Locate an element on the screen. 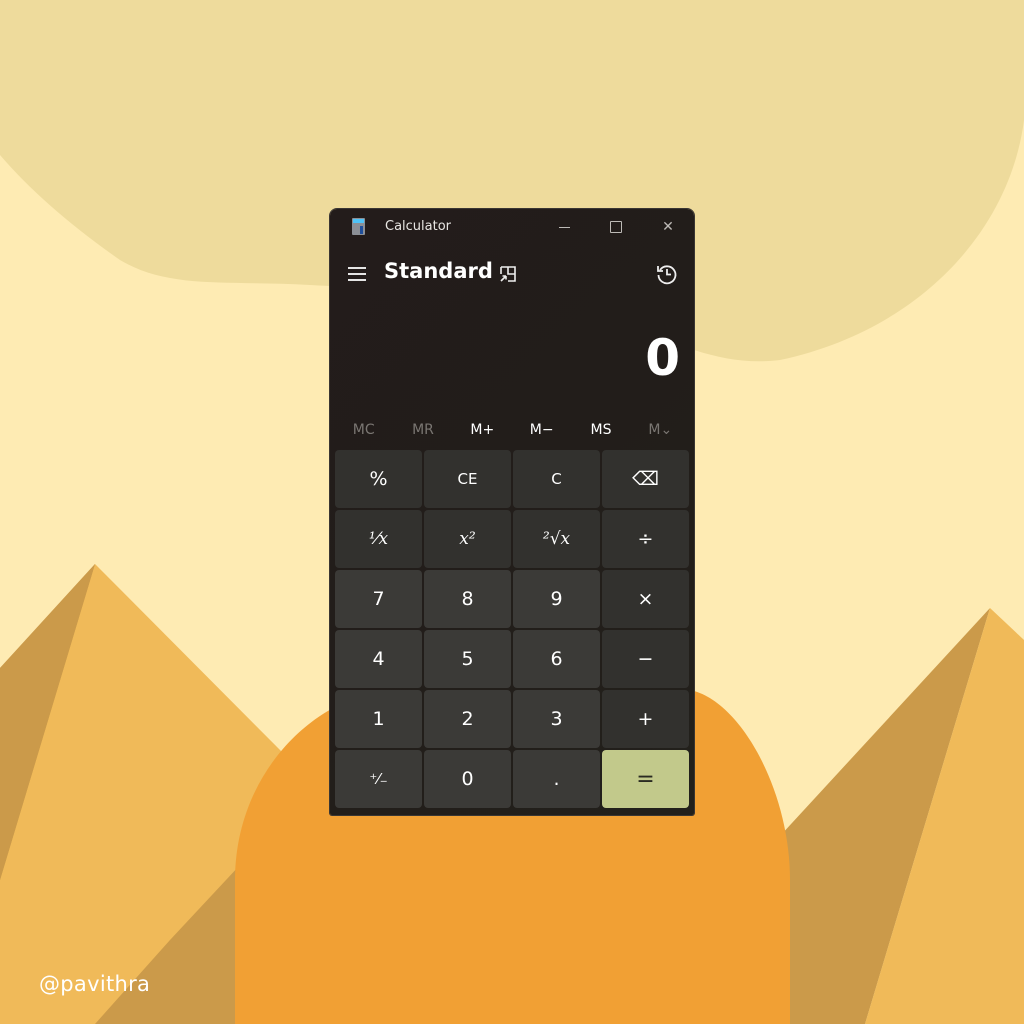  watermark: @pavithra is located at coordinates (95, 984).